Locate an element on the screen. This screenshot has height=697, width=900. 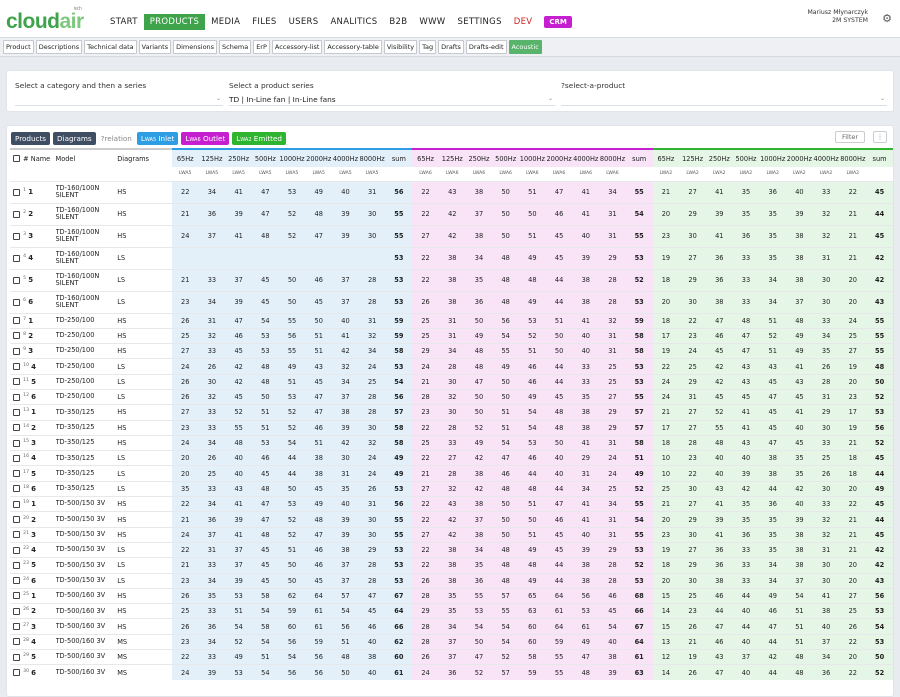
cell-value: 28 is located at coordinates (372, 581).